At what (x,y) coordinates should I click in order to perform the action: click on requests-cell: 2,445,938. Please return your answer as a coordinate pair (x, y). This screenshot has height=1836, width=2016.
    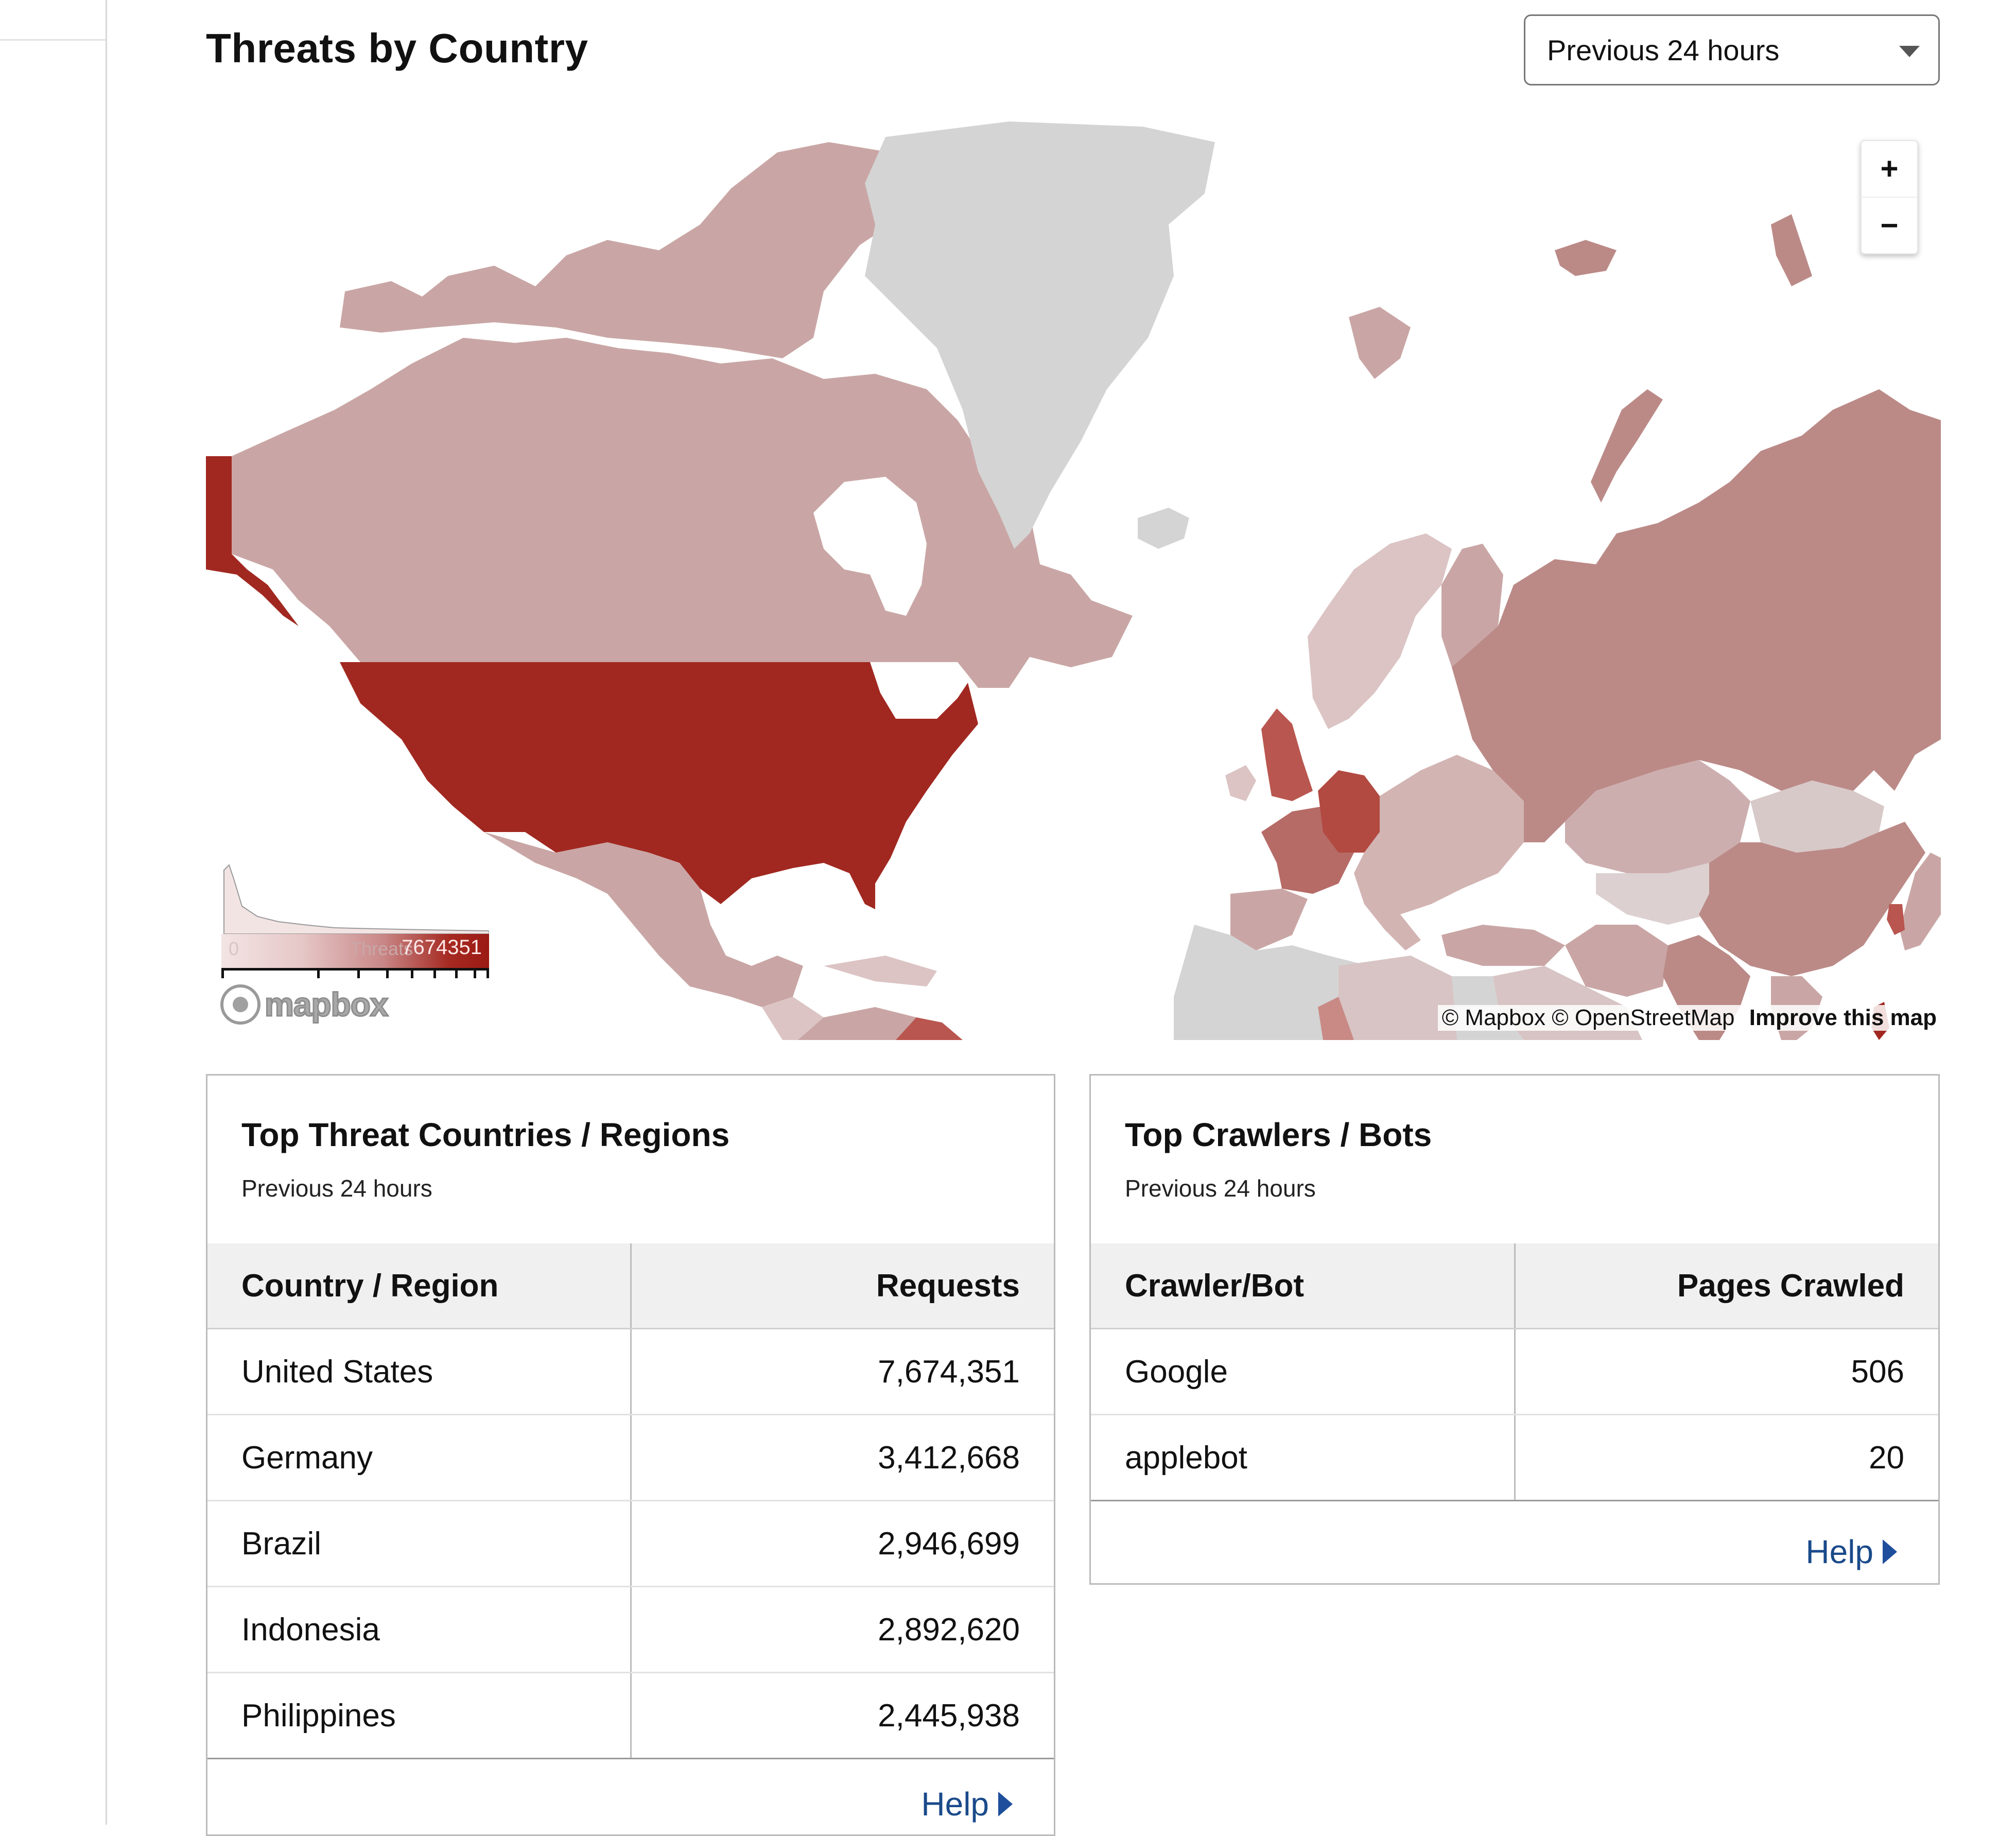
    Looking at the image, I should click on (842, 1716).